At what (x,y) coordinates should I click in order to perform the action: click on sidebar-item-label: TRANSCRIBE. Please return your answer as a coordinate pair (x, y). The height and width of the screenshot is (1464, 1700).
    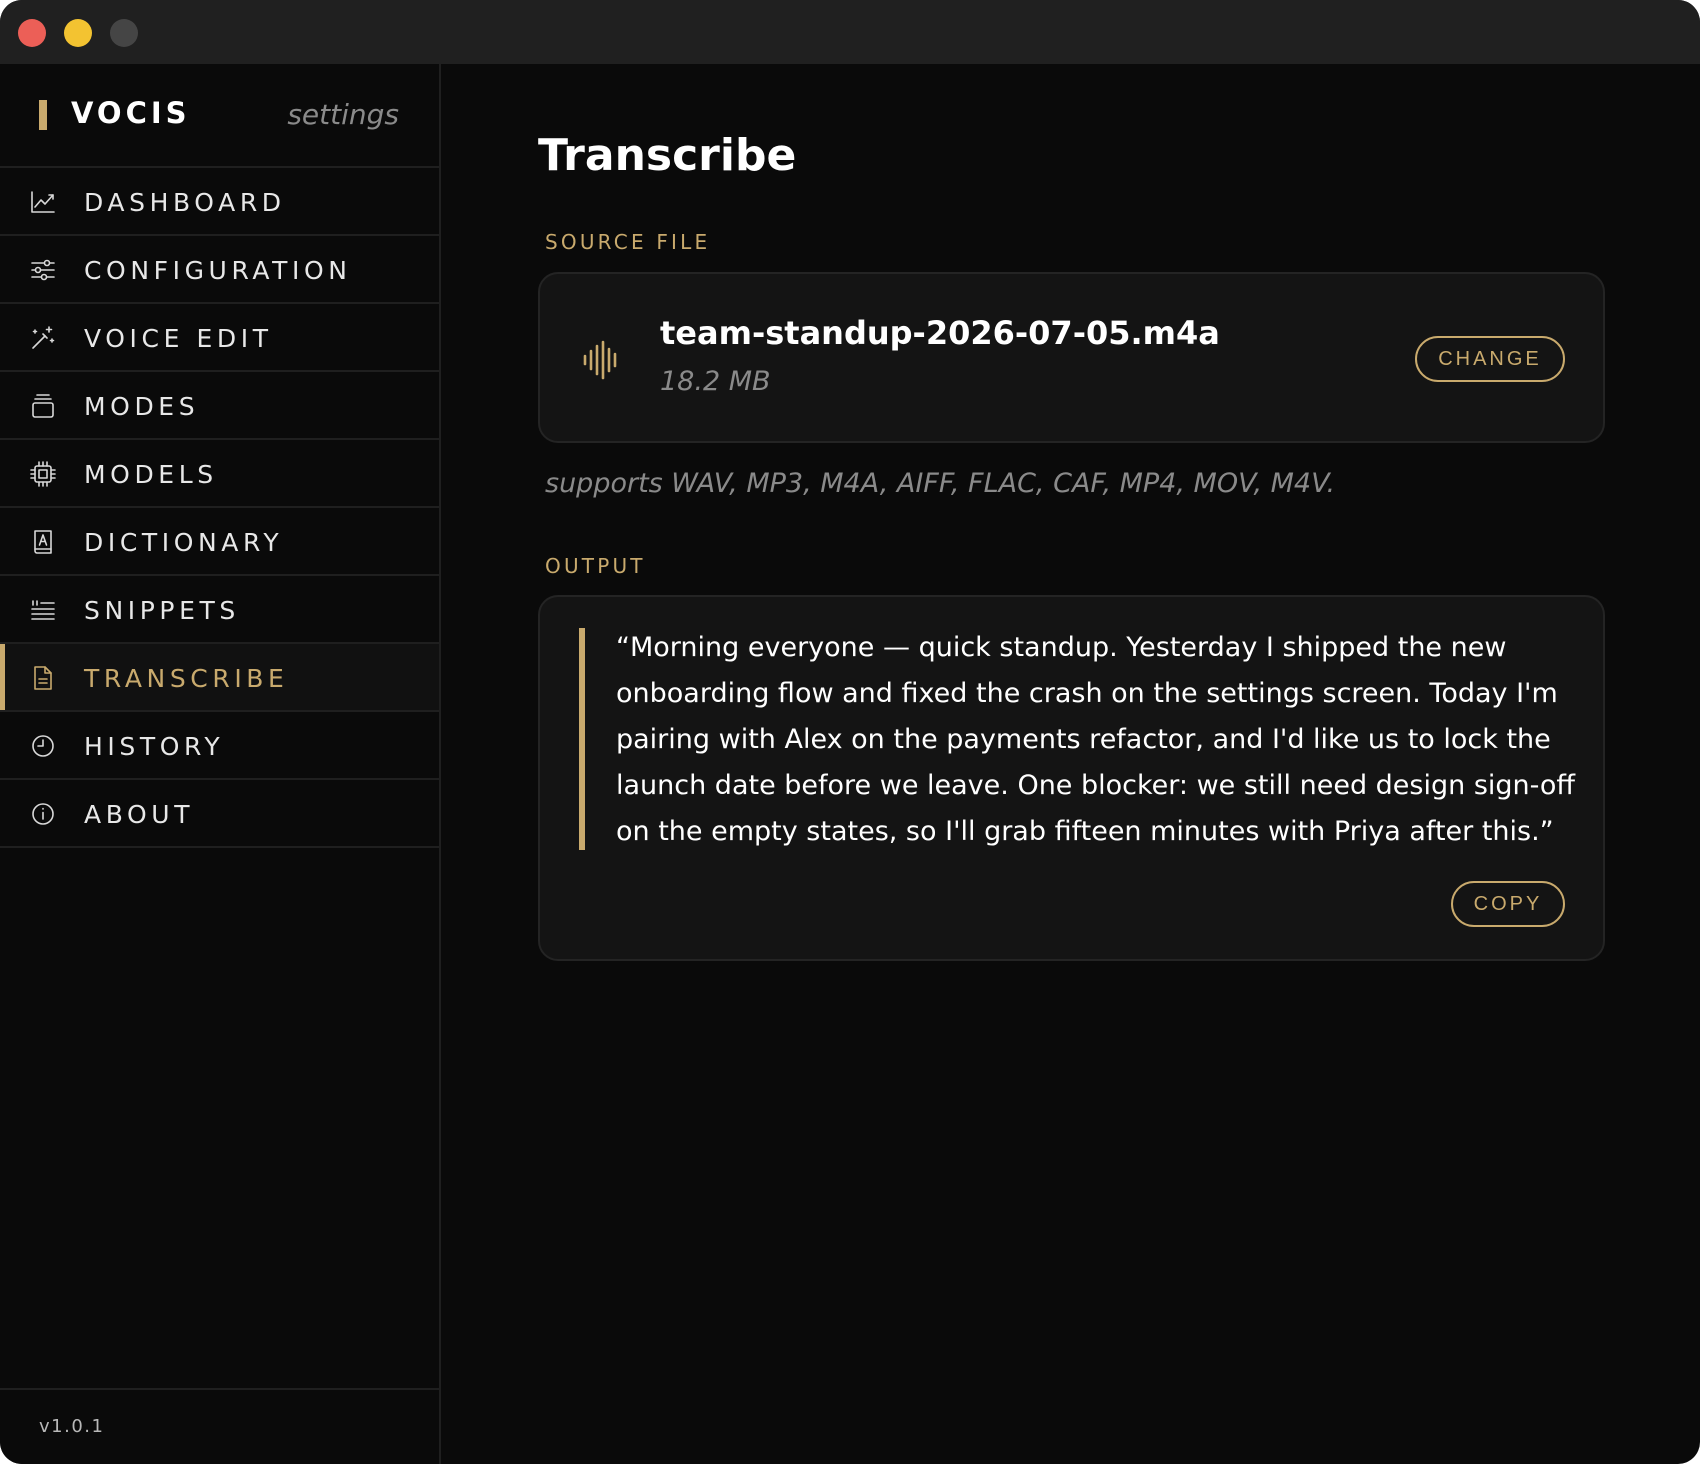
    Looking at the image, I should click on (186, 678).